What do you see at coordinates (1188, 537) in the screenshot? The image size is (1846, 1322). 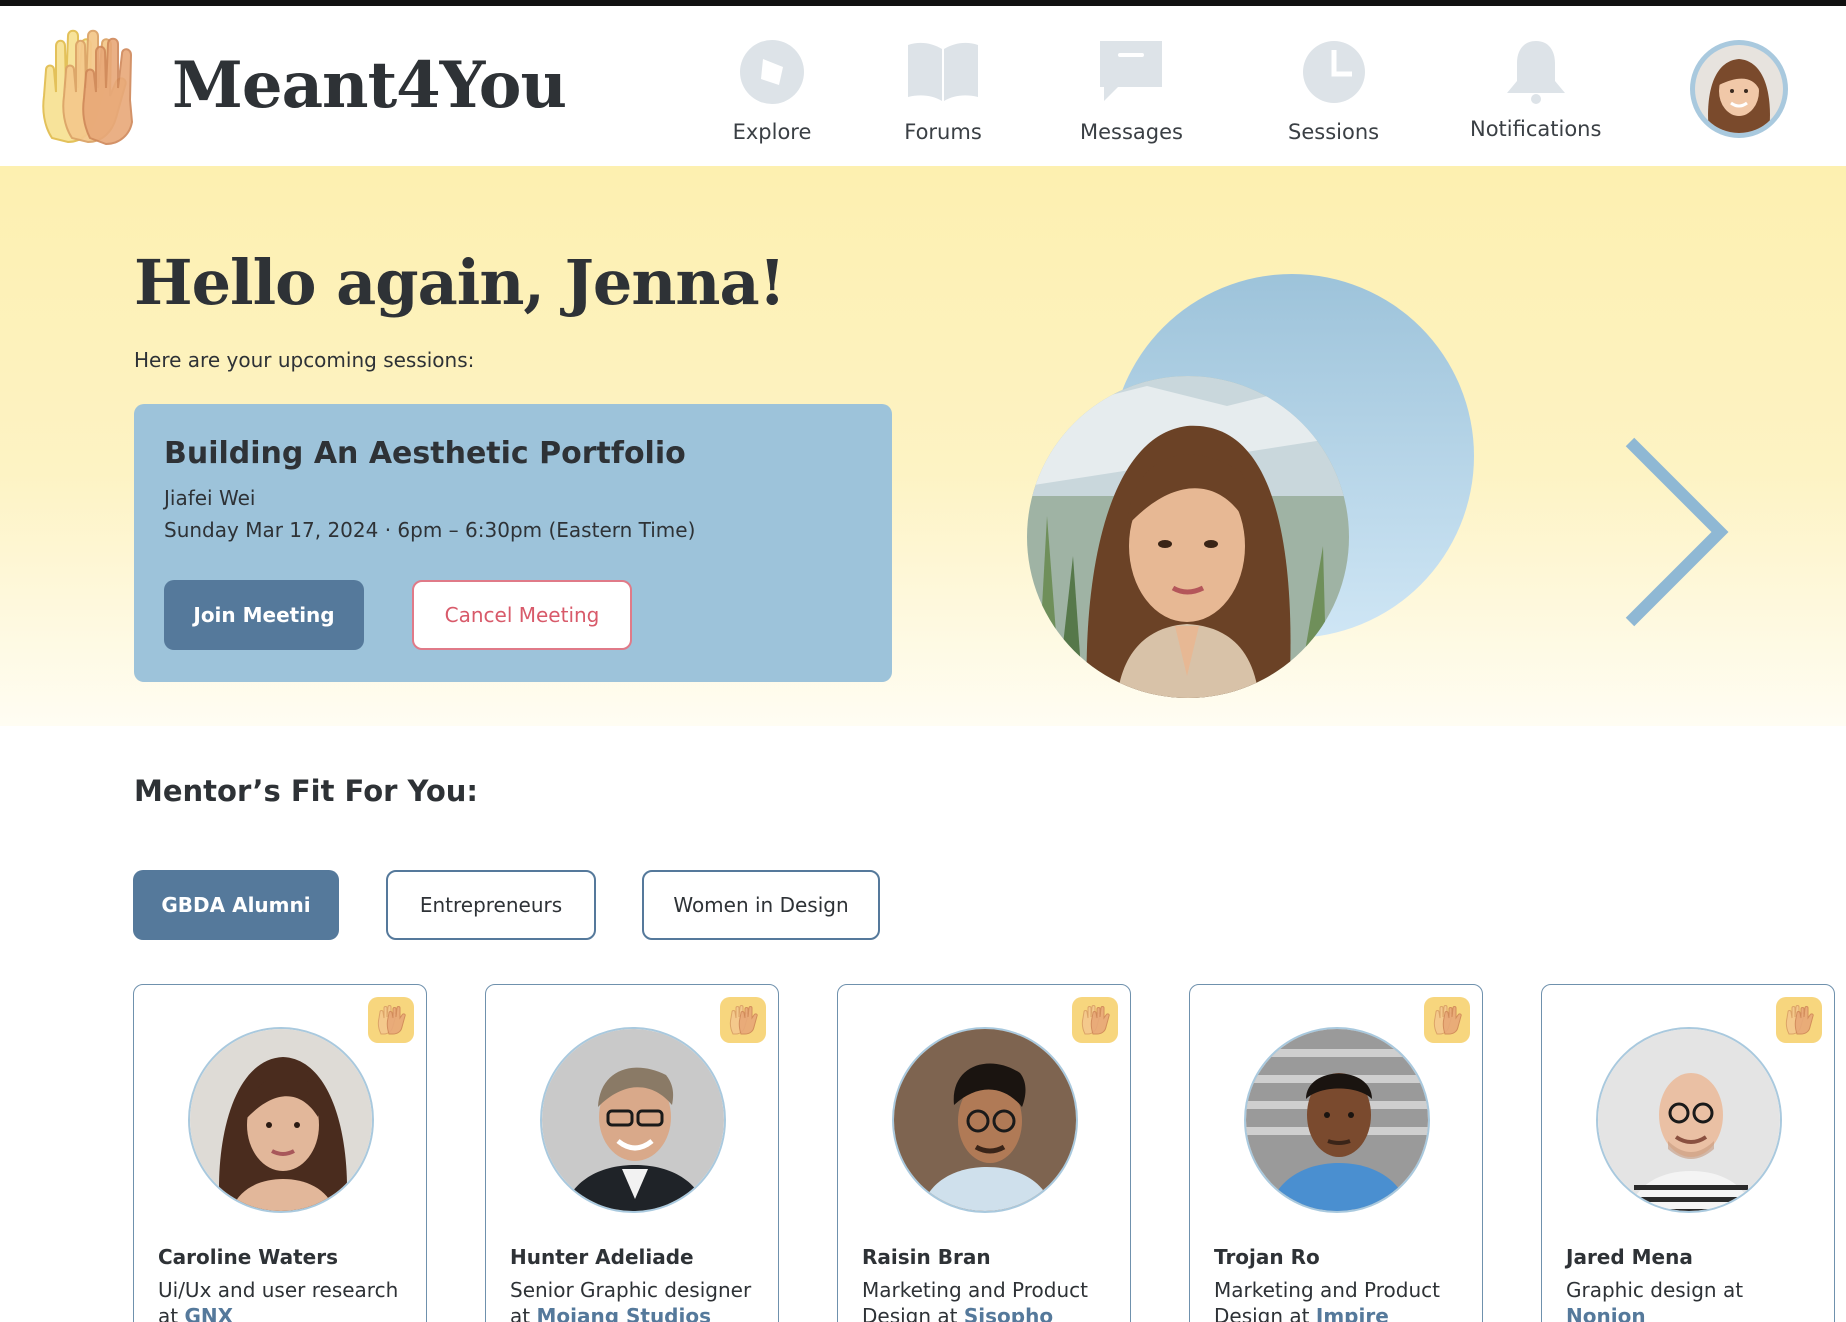 I see `session-mentor-photo` at bounding box center [1188, 537].